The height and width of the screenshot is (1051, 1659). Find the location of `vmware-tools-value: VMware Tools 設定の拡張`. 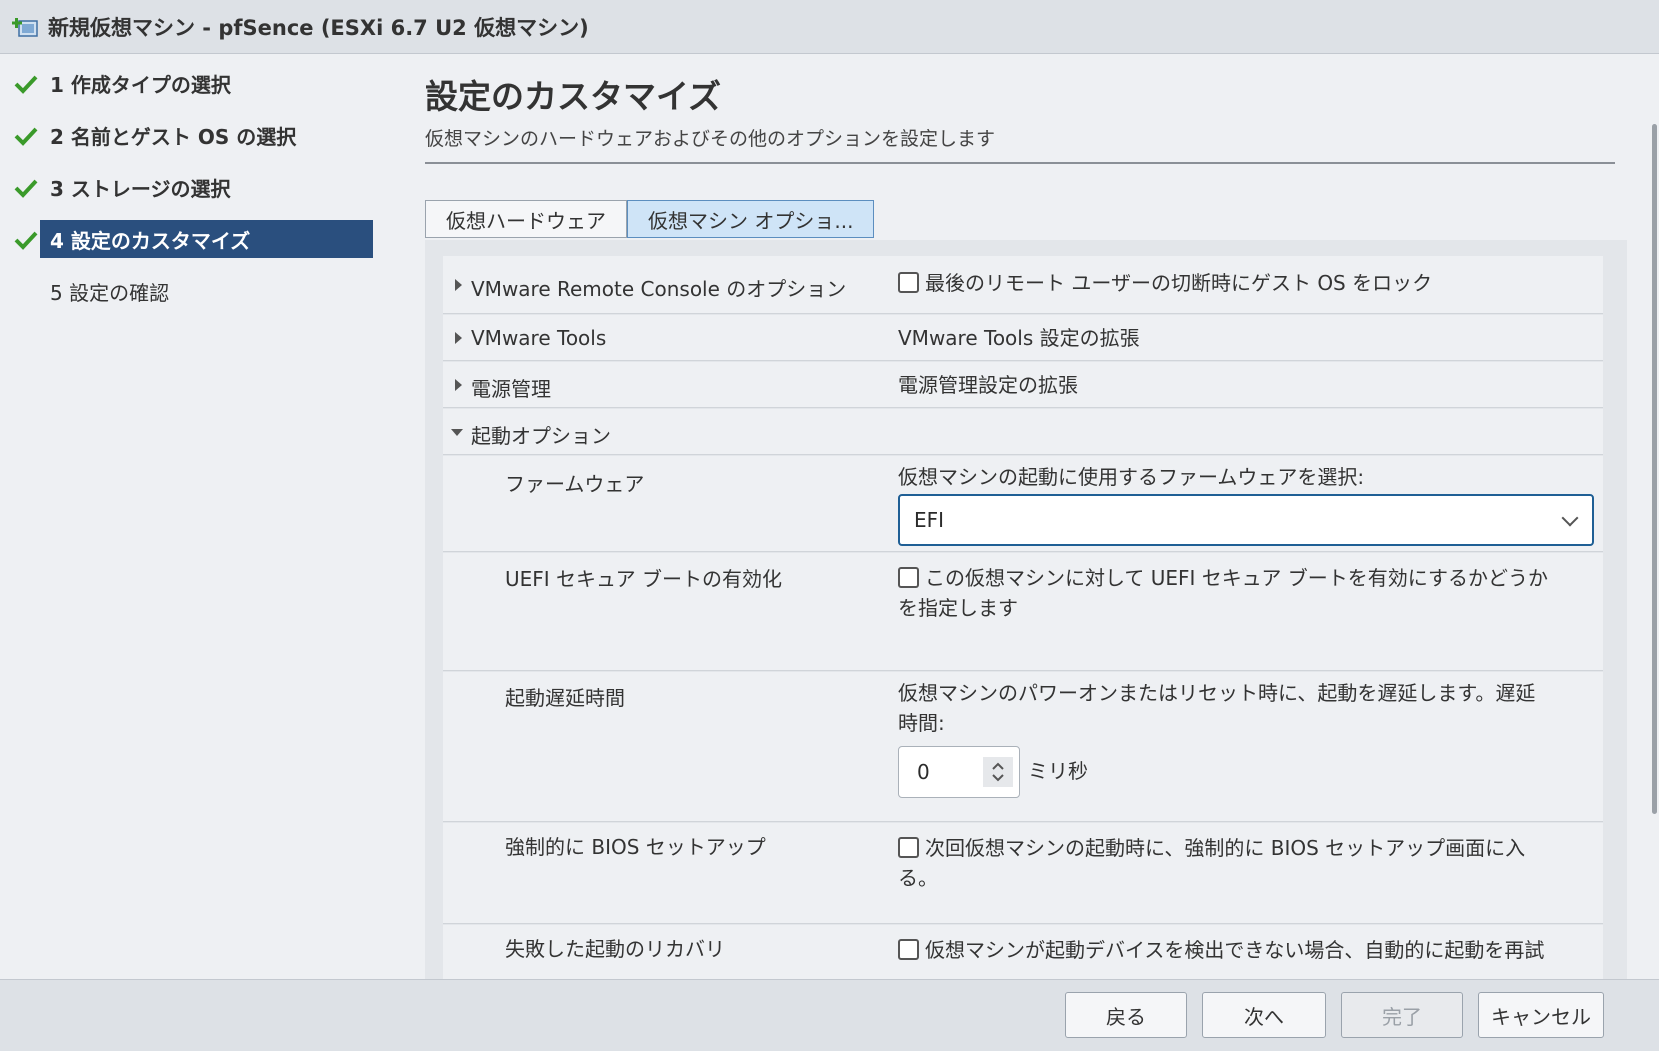

vmware-tools-value: VMware Tools 設定の拡張 is located at coordinates (1019, 338).